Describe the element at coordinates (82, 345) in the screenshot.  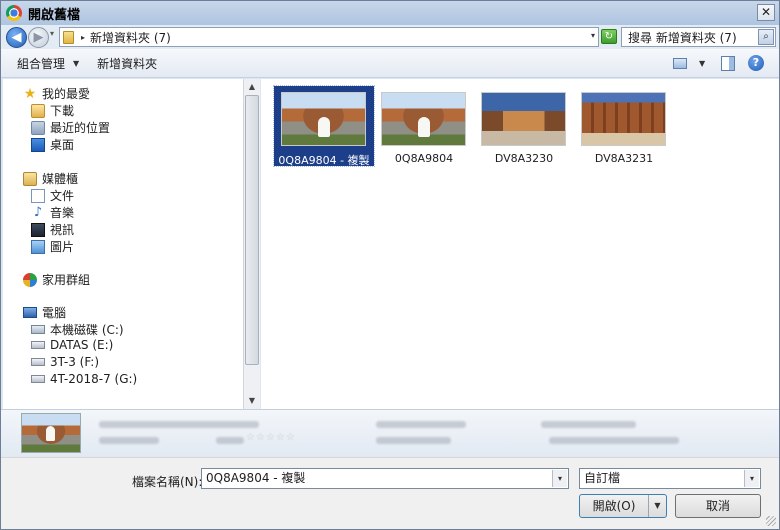
I see `sidebar-item-label: DATAS (E:)` at that location.